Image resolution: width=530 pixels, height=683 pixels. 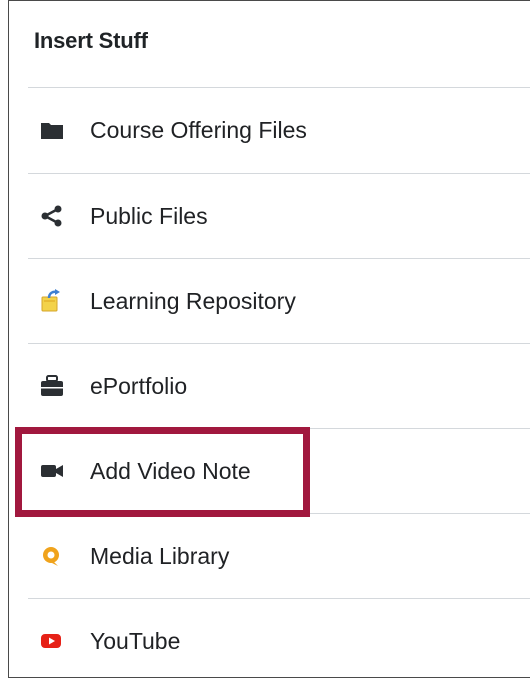 I want to click on menu-item-label: Course Offering Files, so click(x=198, y=129).